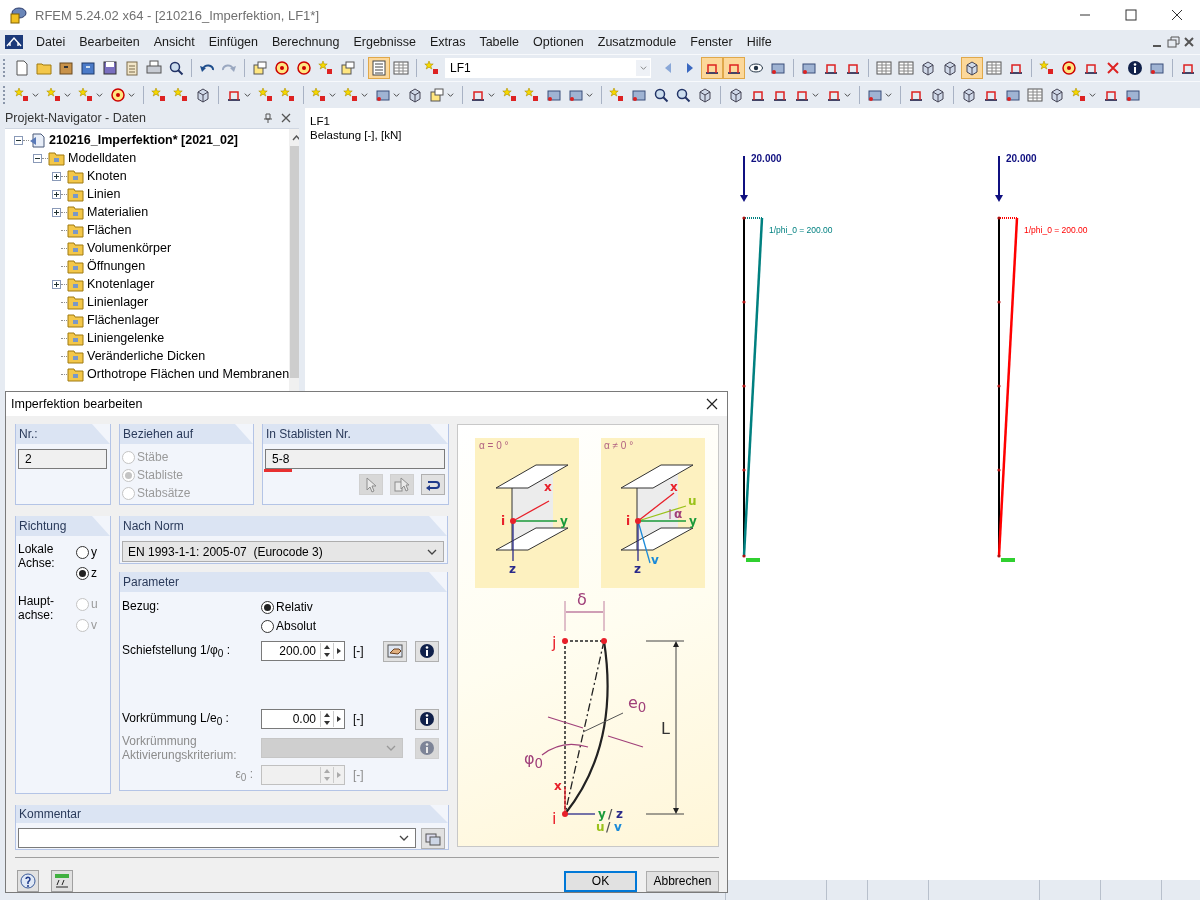 The height and width of the screenshot is (900, 1200). Describe the element at coordinates (448, 42) in the screenshot. I see `menu-item: Extras` at that location.